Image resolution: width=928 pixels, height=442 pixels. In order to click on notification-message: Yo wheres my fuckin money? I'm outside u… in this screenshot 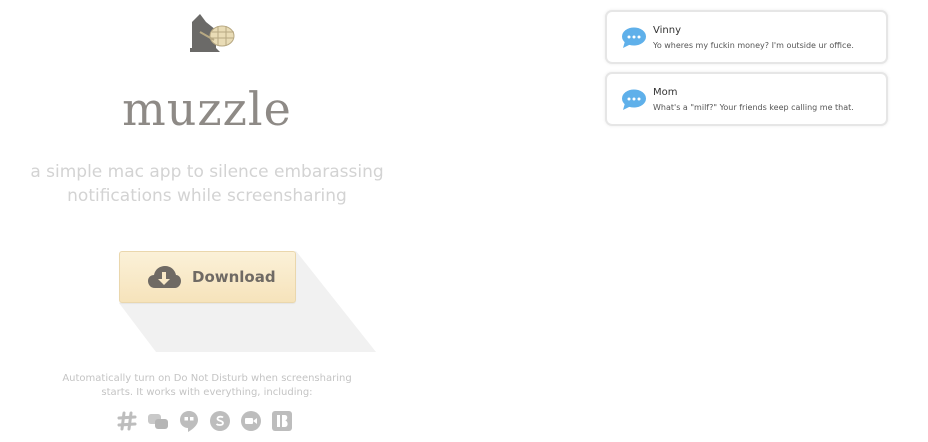, I will do `click(753, 45)`.